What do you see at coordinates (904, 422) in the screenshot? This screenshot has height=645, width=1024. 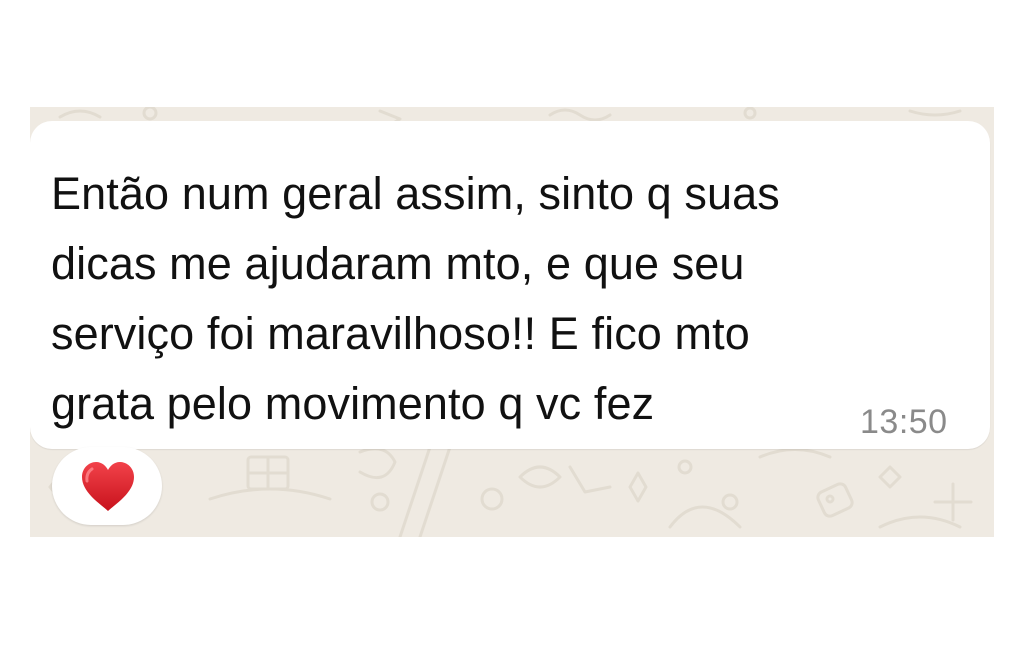 I see `message-timestamp: 13:50` at bounding box center [904, 422].